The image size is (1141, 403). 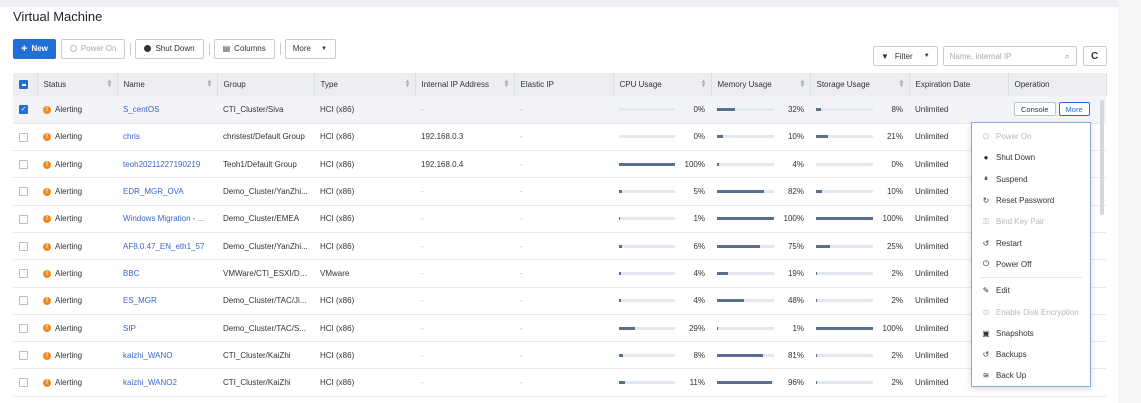 I want to click on menu-item-power-off: ⏻ Power Off, so click(x=1031, y=264).